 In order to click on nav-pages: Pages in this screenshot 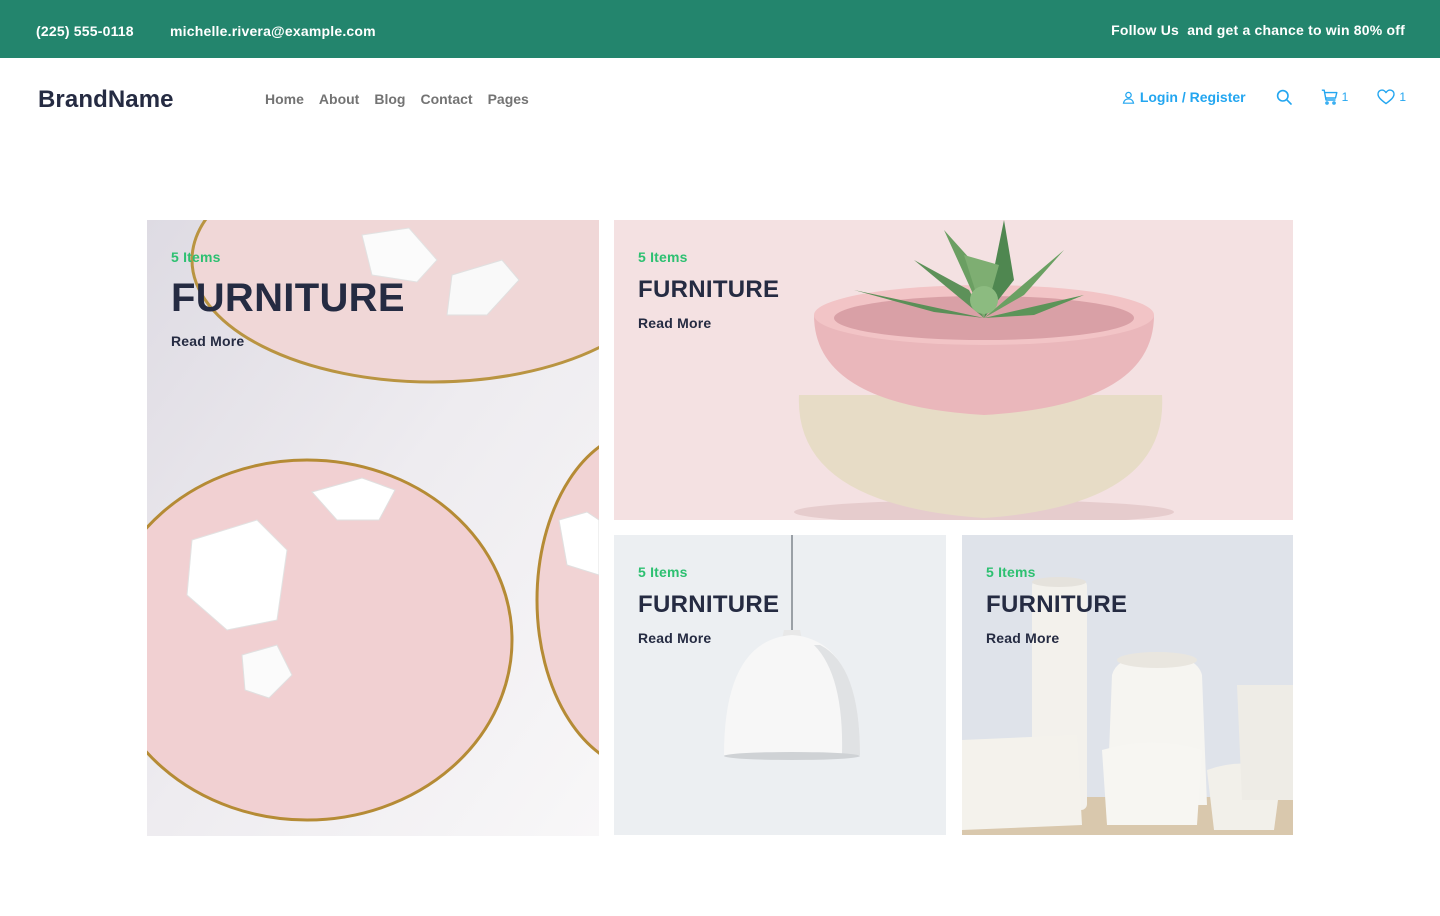, I will do `click(508, 99)`.